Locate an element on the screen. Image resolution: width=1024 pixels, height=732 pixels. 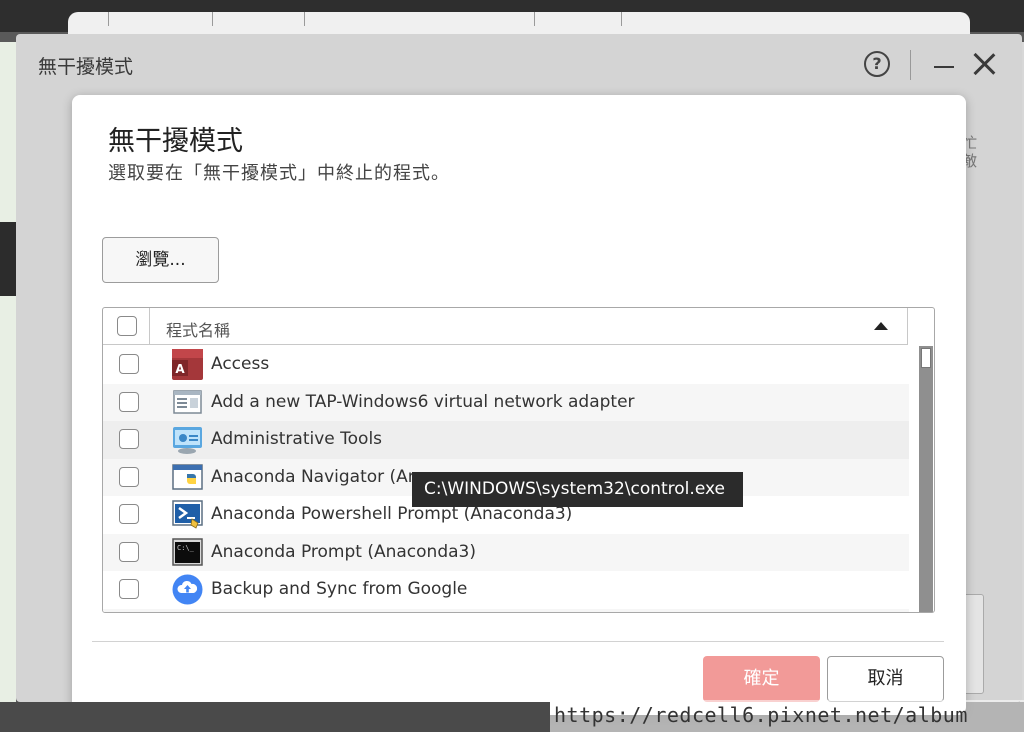
header-checkbox-cell is located at coordinates (126, 326).